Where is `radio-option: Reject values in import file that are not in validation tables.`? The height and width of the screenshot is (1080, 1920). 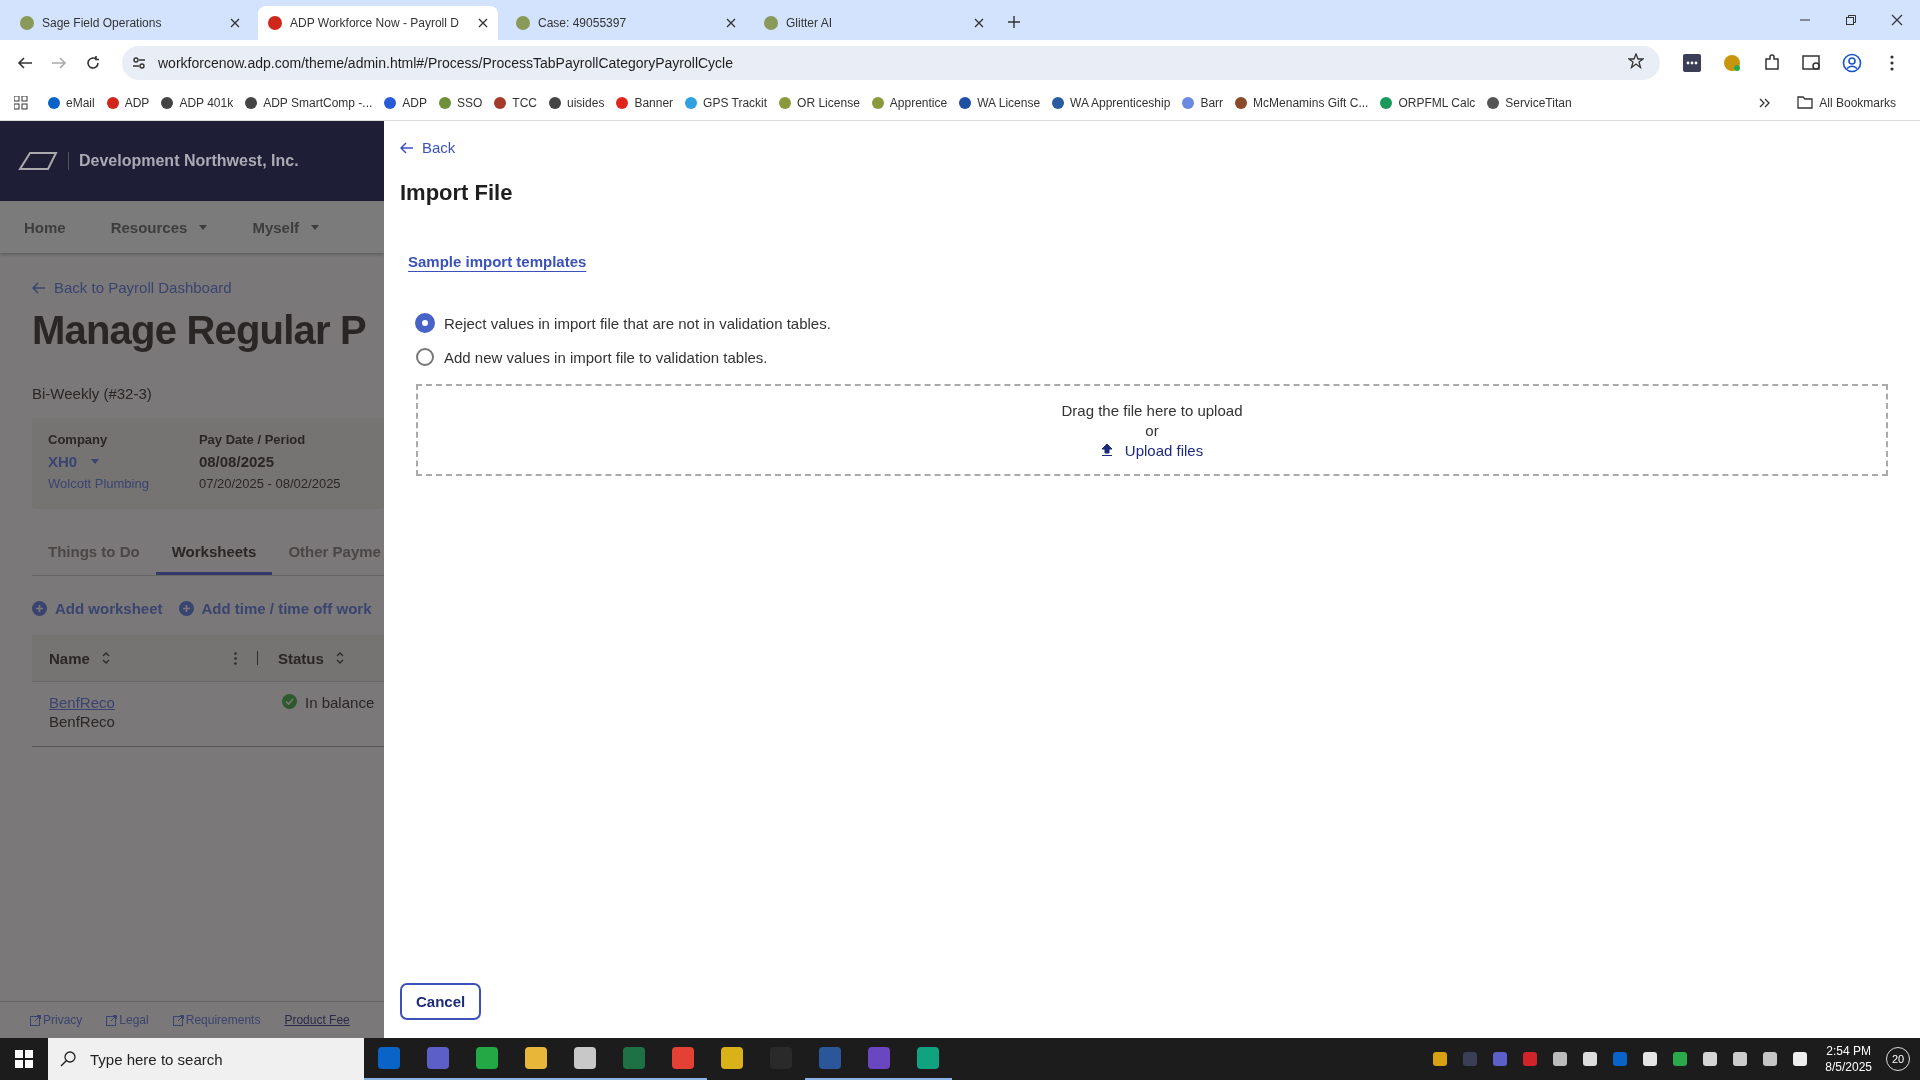
radio-option: Reject values in import file that are not in validation tables. is located at coordinates (623, 323).